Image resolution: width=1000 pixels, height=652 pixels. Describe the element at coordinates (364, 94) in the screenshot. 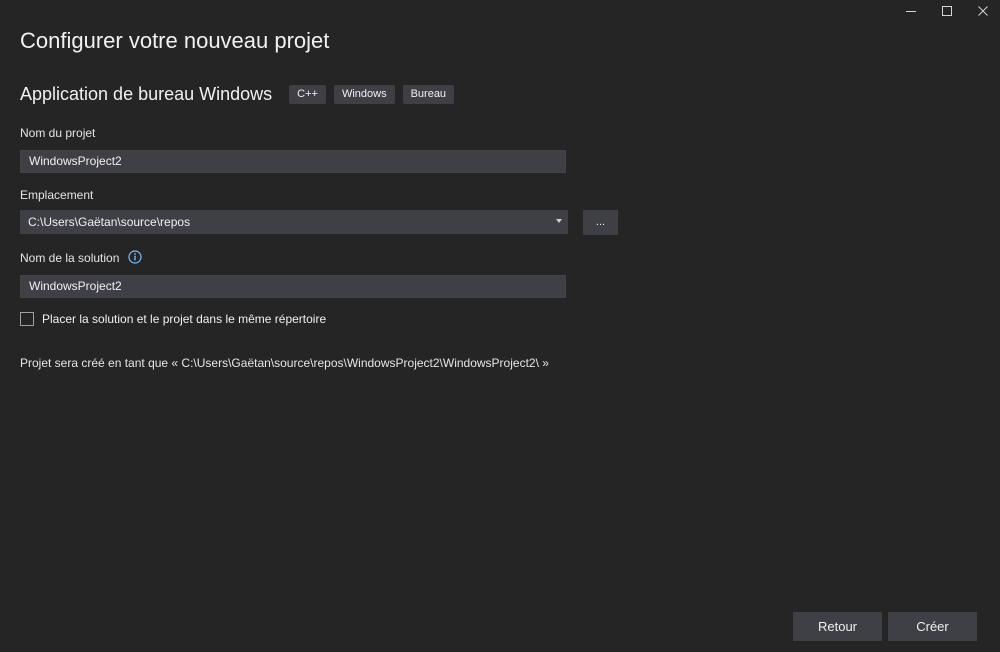

I see `tag-windows: Windows` at that location.